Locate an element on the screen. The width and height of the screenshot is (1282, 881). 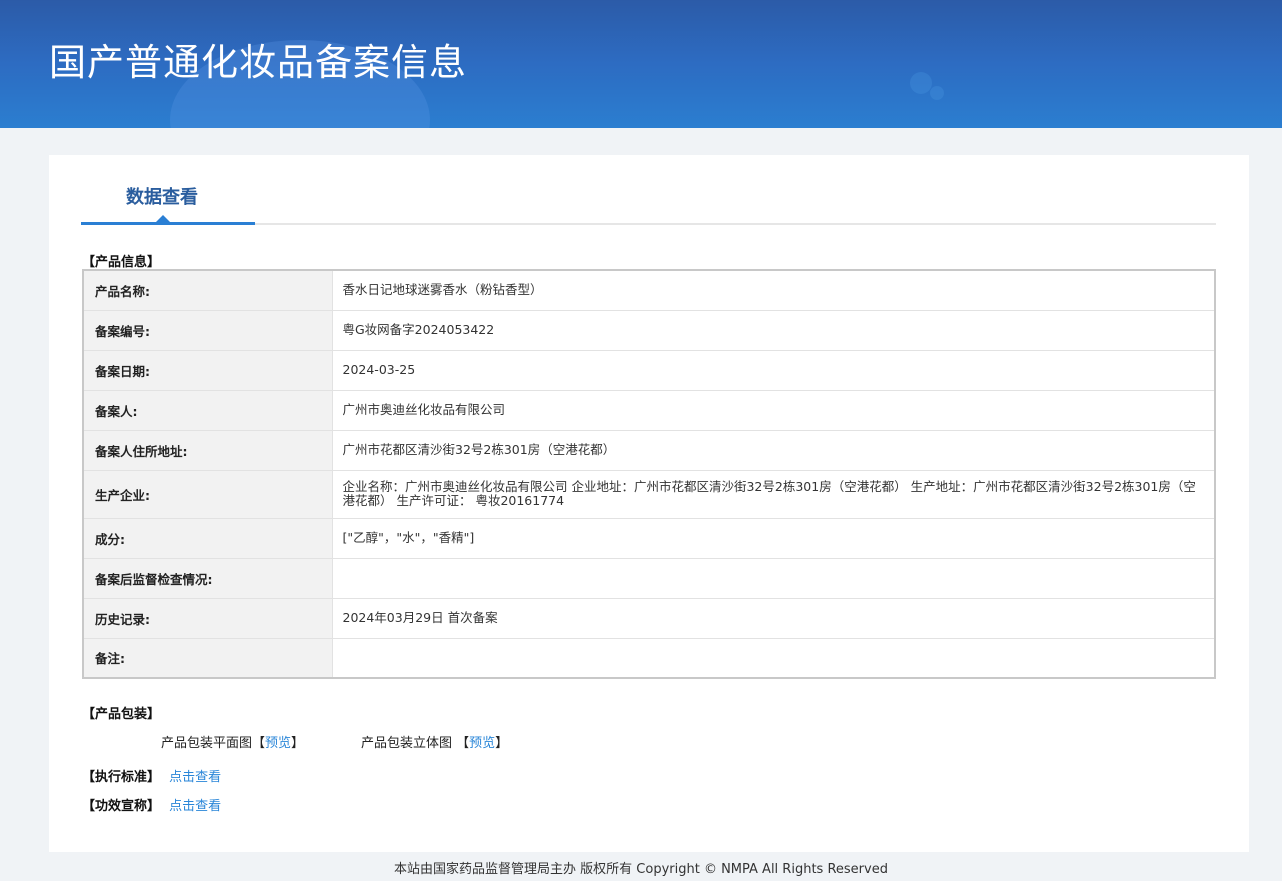
packaging-flat: 产品包装平面图【预览】 is located at coordinates (232, 741).